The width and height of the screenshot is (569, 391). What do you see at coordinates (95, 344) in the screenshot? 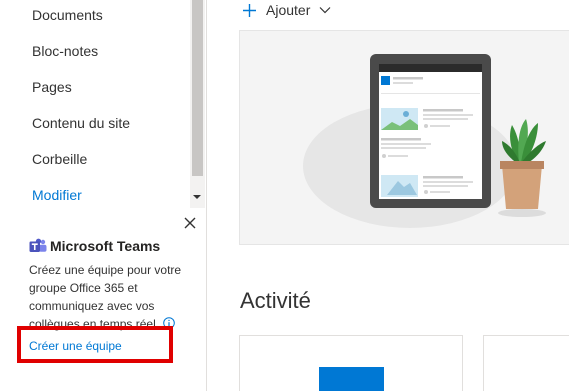
I see `highlight-annotation` at bounding box center [95, 344].